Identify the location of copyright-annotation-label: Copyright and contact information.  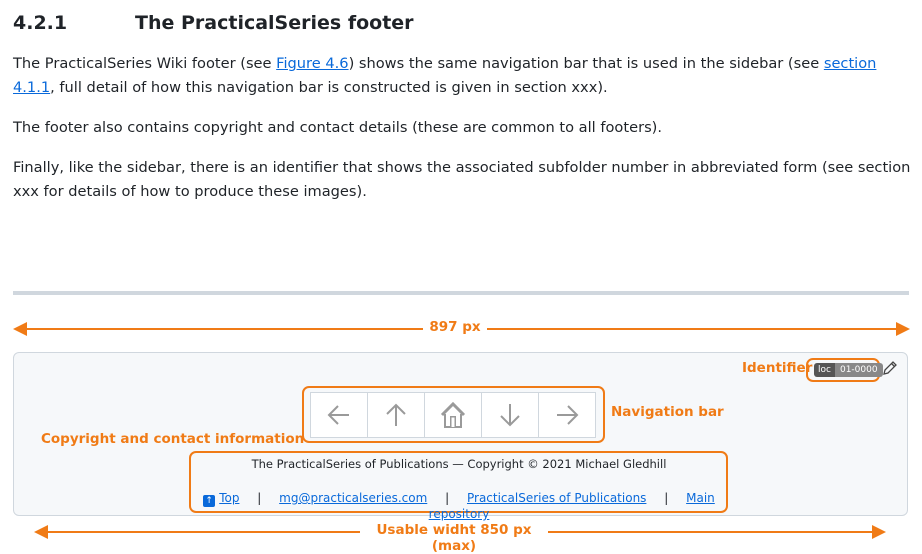
(173, 439).